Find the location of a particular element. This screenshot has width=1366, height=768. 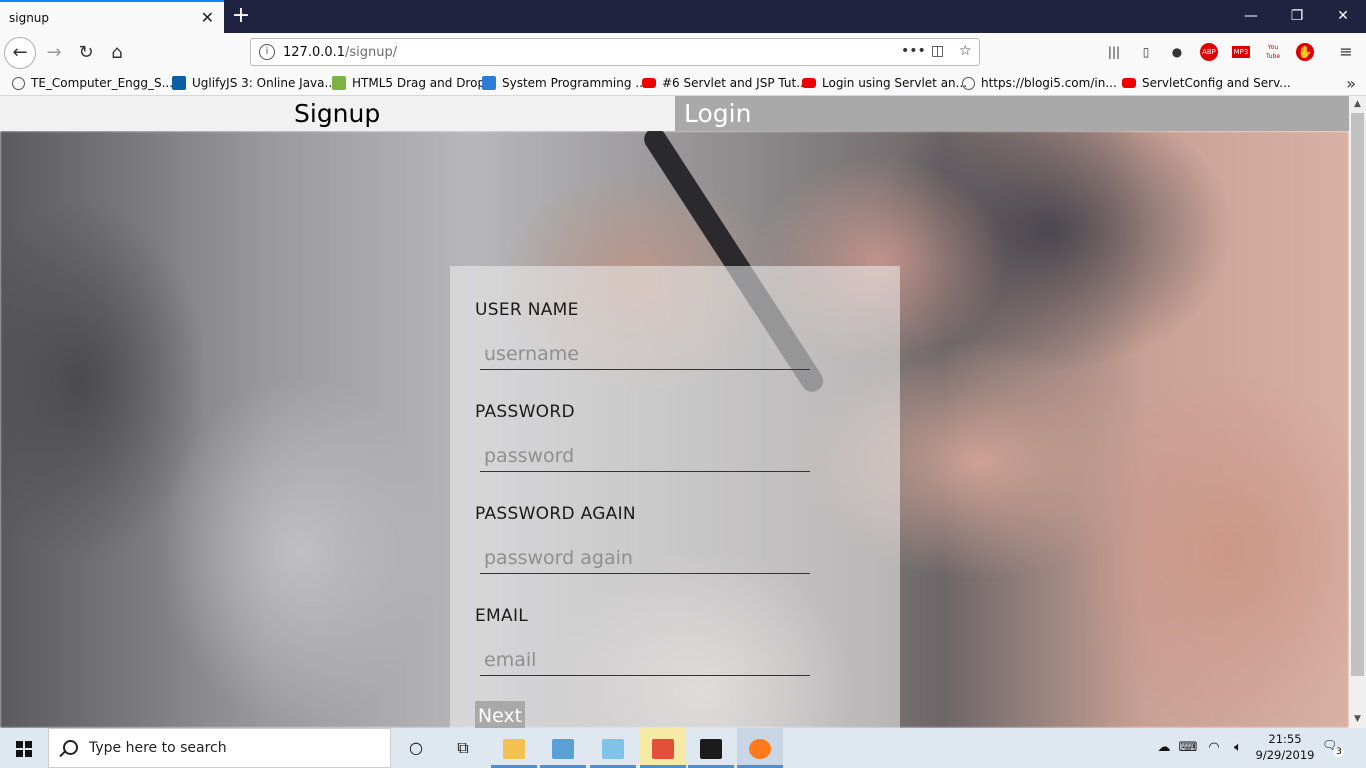

url-host: 127.0.0.1 is located at coordinates (314, 52).